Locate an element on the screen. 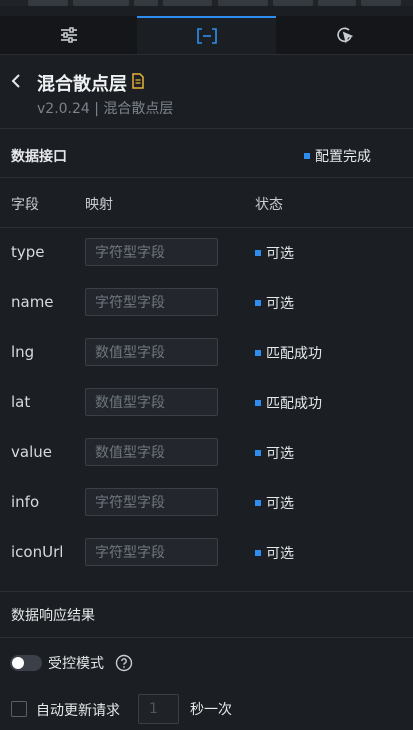 This screenshot has width=413, height=730. field-row-info: info 字符型字段 可选 is located at coordinates (206, 503).